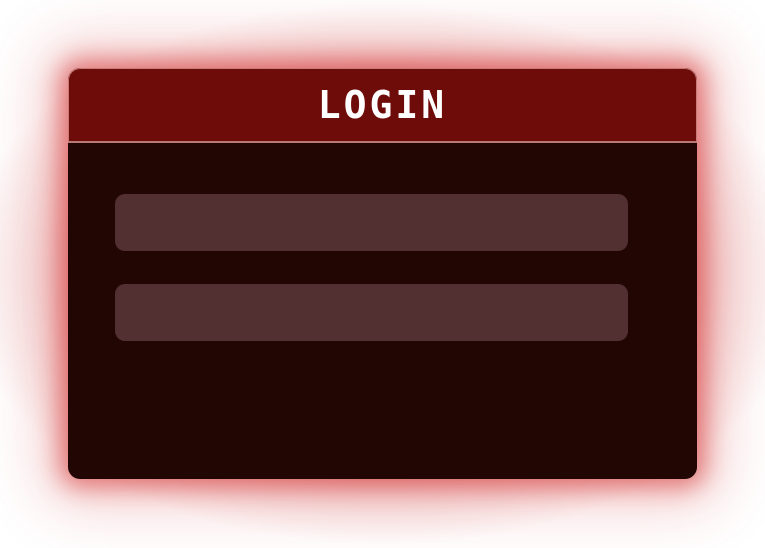 This screenshot has height=548, width=765. Describe the element at coordinates (371, 222) in the screenshot. I see `username-input` at that location.